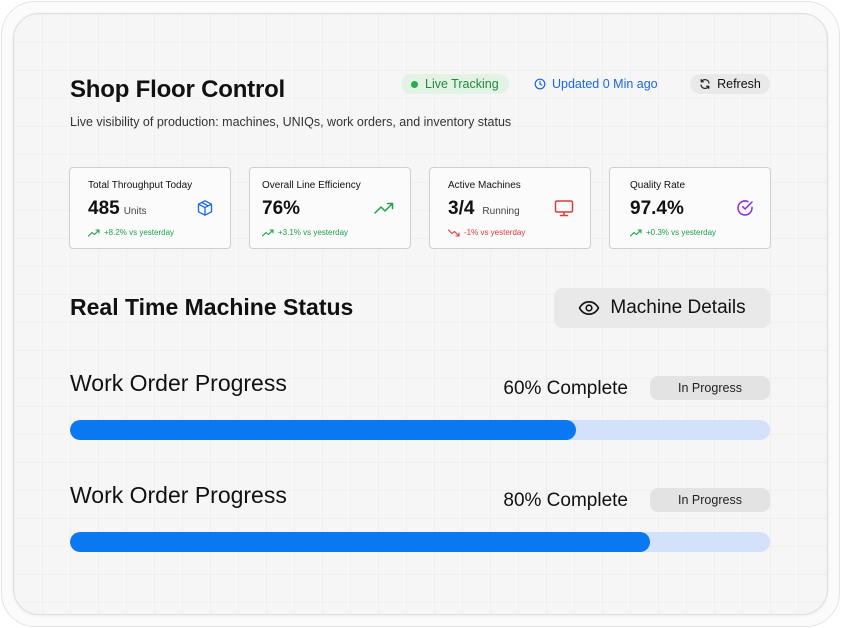 The width and height of the screenshot is (841, 628). Describe the element at coordinates (564, 208) in the screenshot. I see `monitor-icon` at that location.